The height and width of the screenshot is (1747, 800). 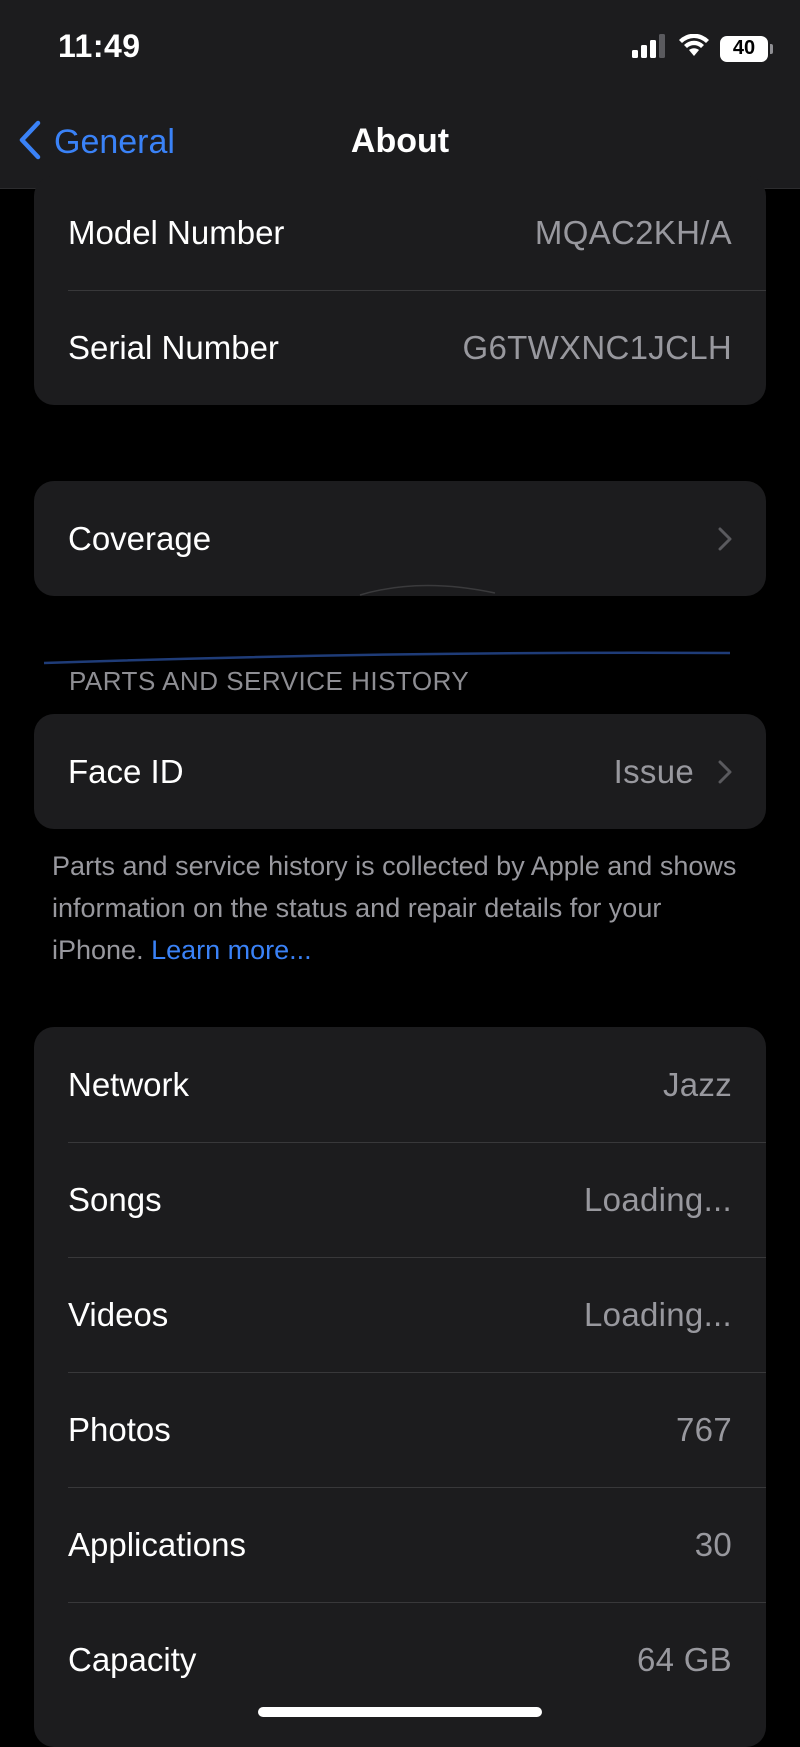 What do you see at coordinates (157, 1544) in the screenshot?
I see `row-label: Applications` at bounding box center [157, 1544].